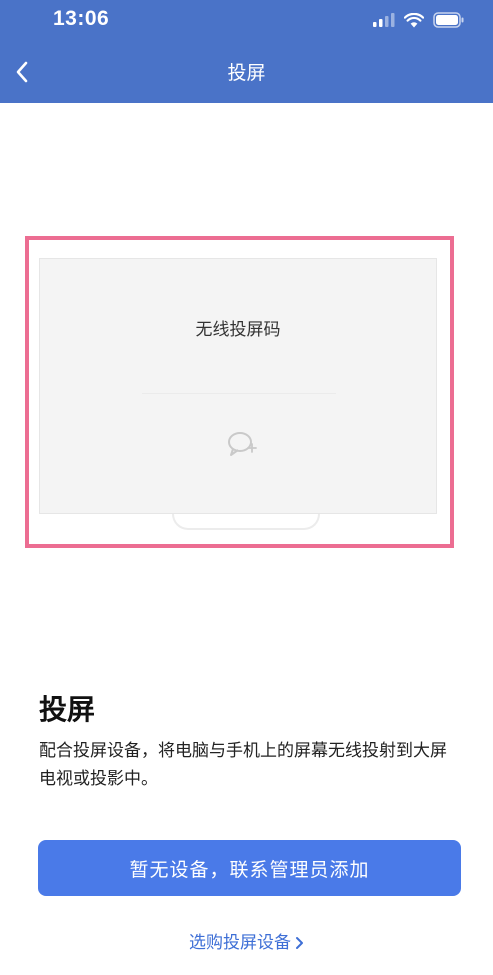 The image size is (493, 975). I want to click on battery-icon, so click(448, 20).